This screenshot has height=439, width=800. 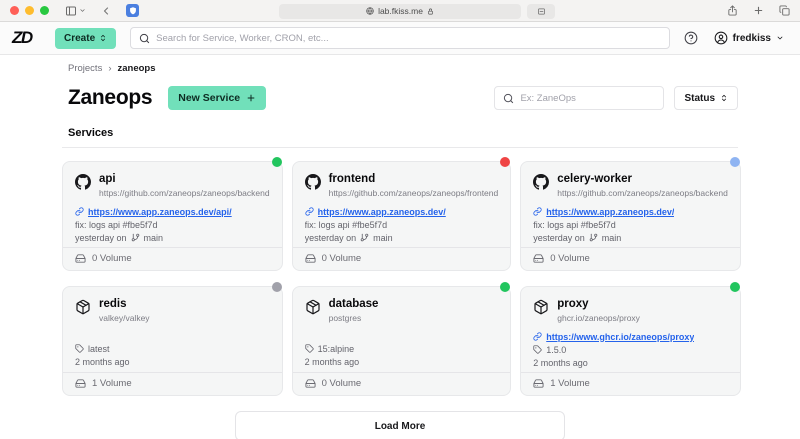 I want to click on create-button: Create, so click(x=86, y=38).